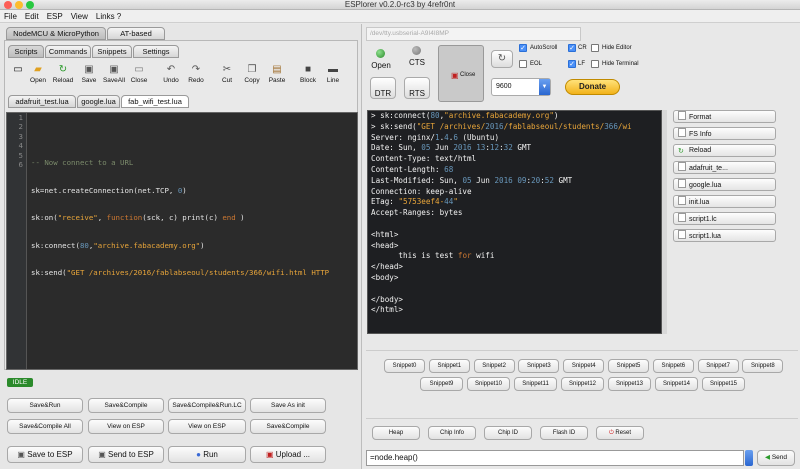 The height and width of the screenshot is (469, 800). I want to click on lf-checkbox: ✓, so click(572, 64).